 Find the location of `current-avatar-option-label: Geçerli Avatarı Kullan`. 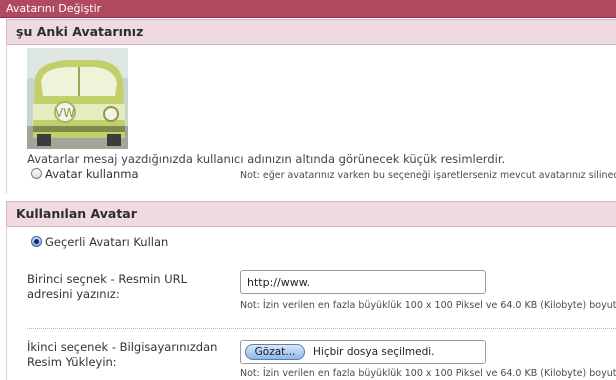

current-avatar-option-label: Geçerli Avatarı Kullan is located at coordinates (106, 242).